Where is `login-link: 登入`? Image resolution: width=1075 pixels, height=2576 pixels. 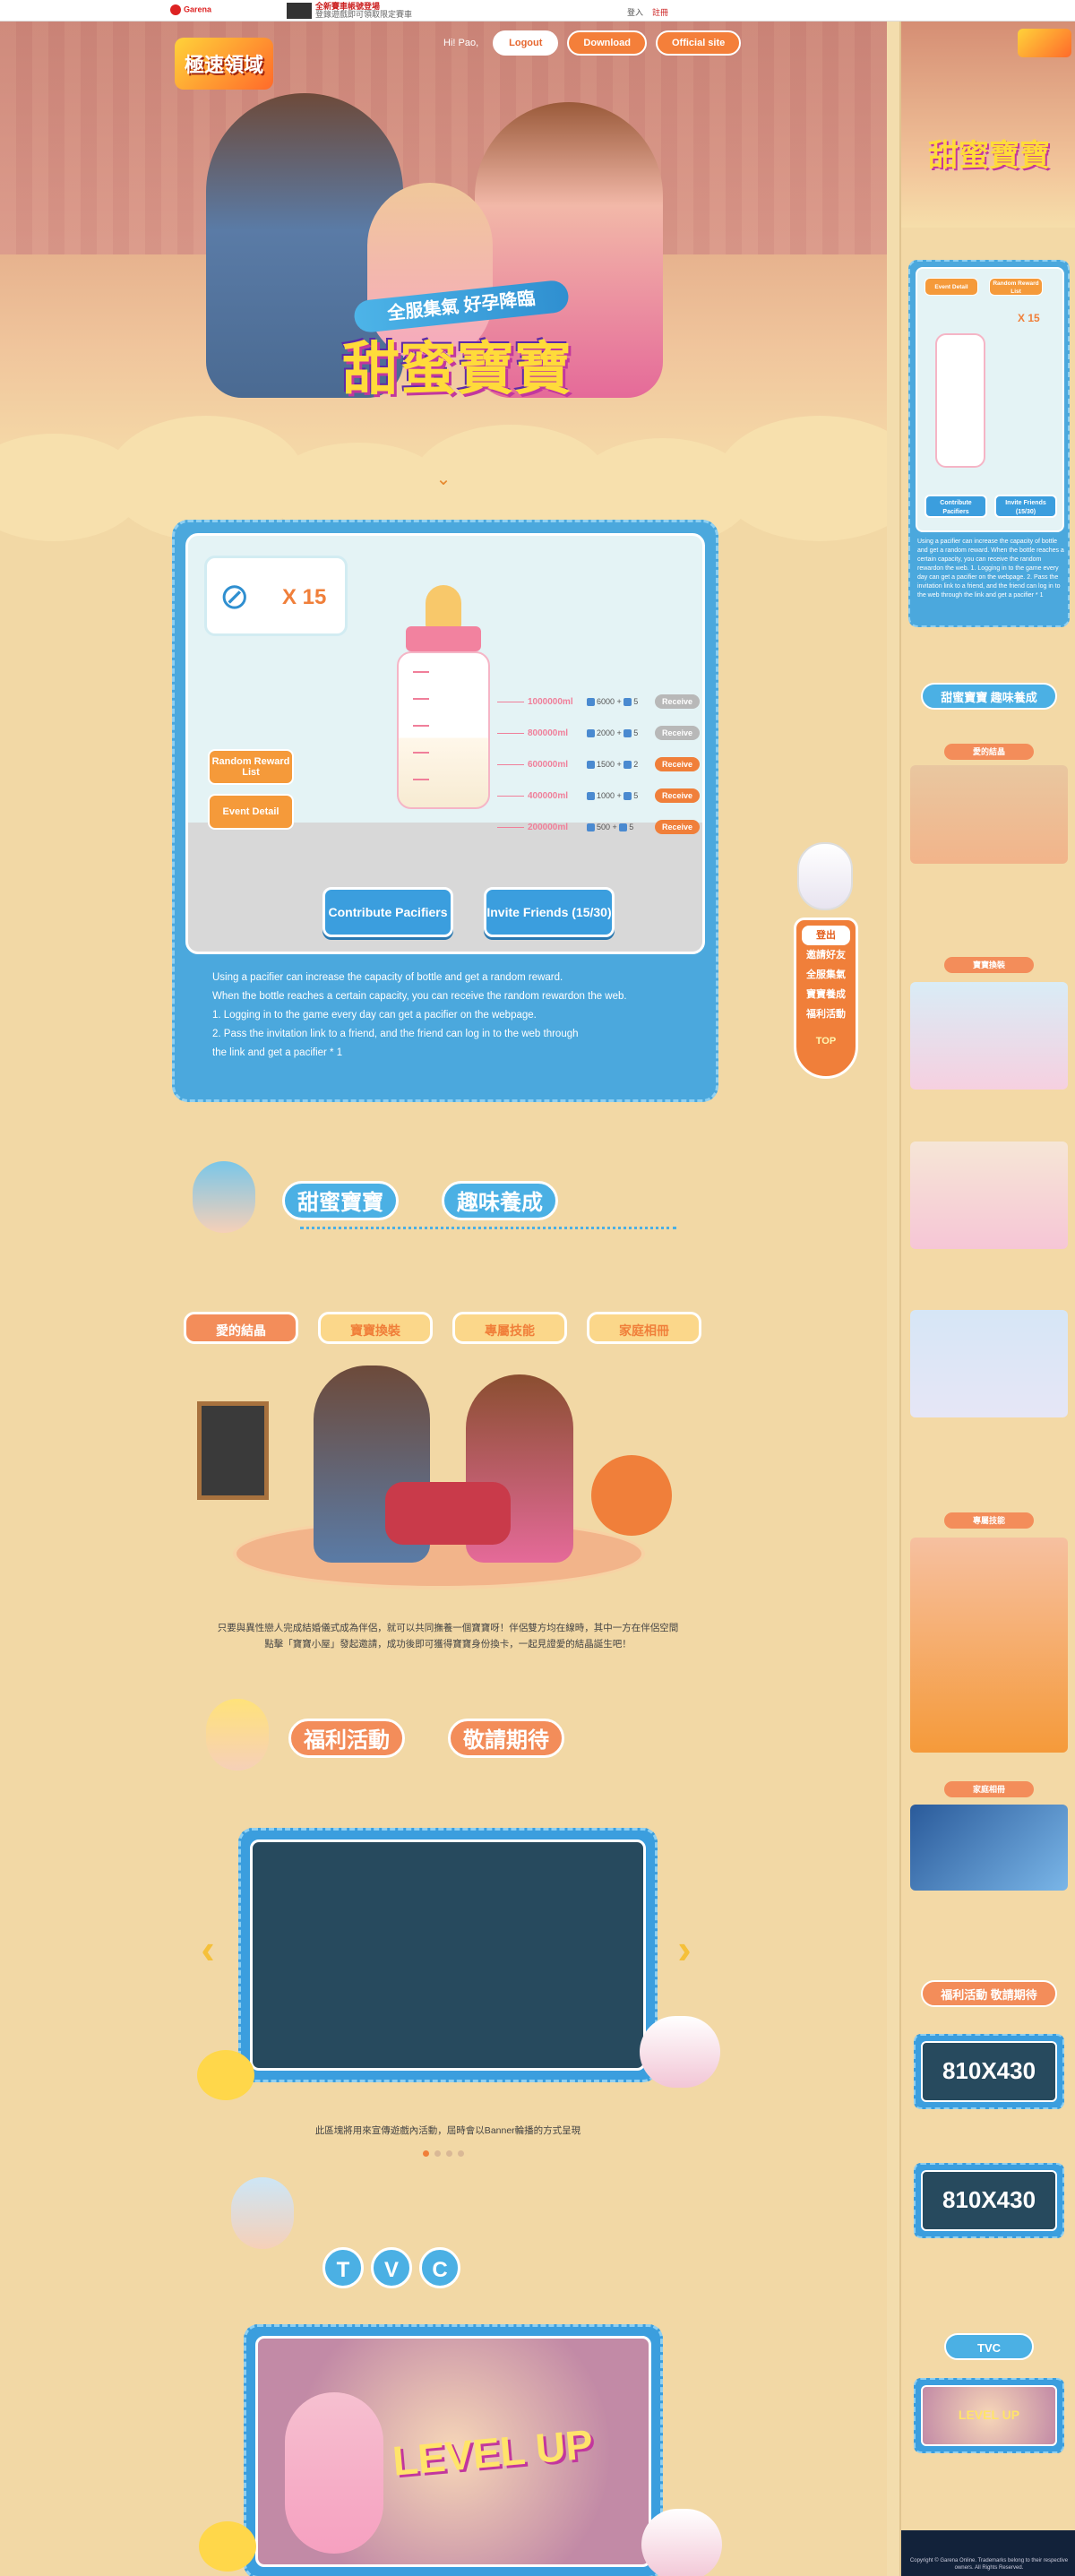 login-link: 登入 is located at coordinates (635, 12).